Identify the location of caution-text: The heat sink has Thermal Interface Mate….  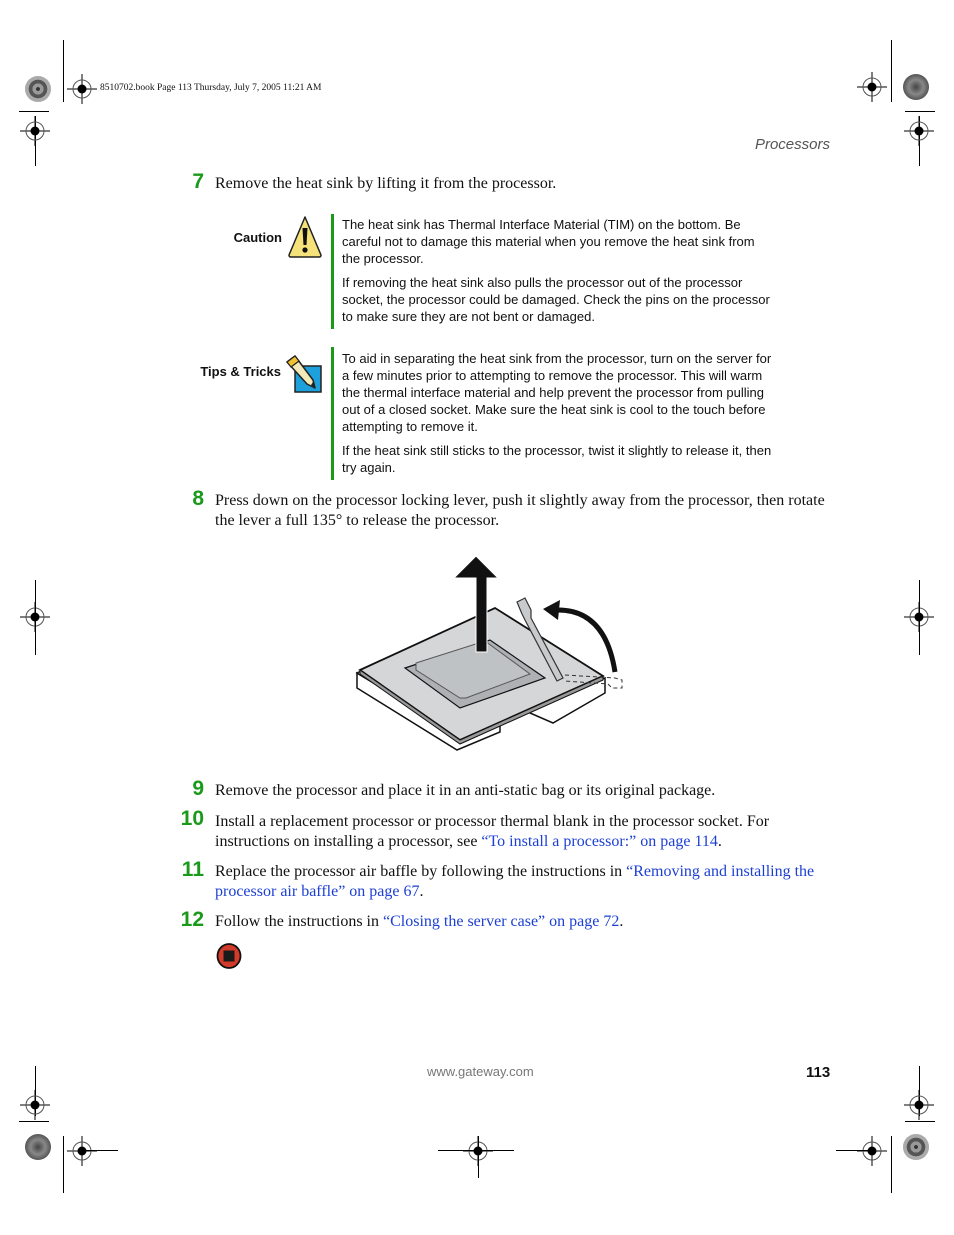
(557, 274).